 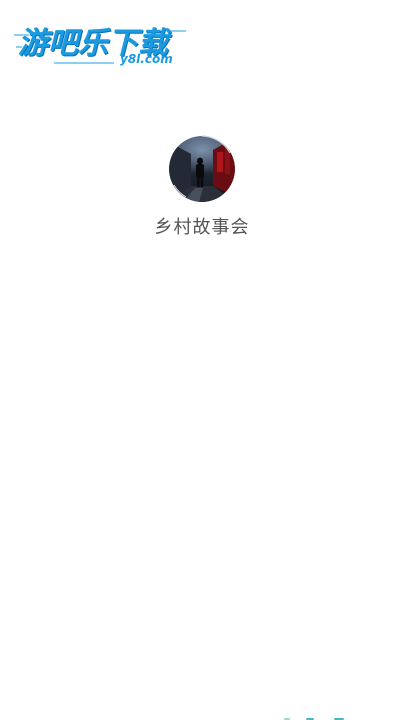 What do you see at coordinates (324, 718) in the screenshot?
I see `bottom-corner-marks` at bounding box center [324, 718].